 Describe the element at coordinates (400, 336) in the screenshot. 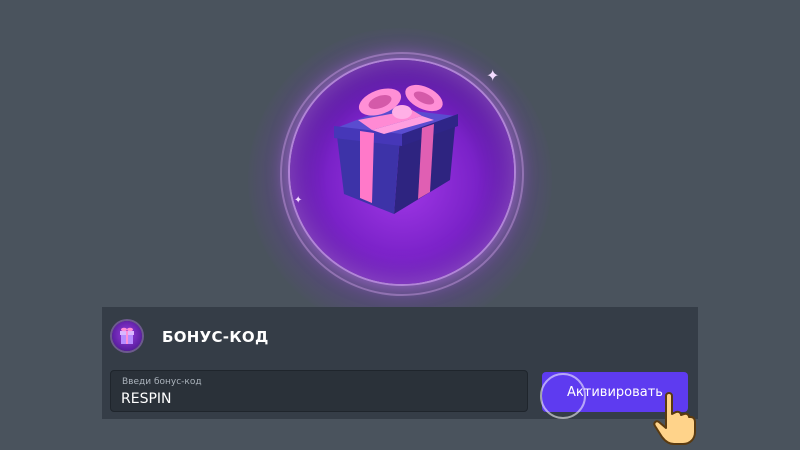

I see `bonus-code-header: БОНУС-КОД` at that location.